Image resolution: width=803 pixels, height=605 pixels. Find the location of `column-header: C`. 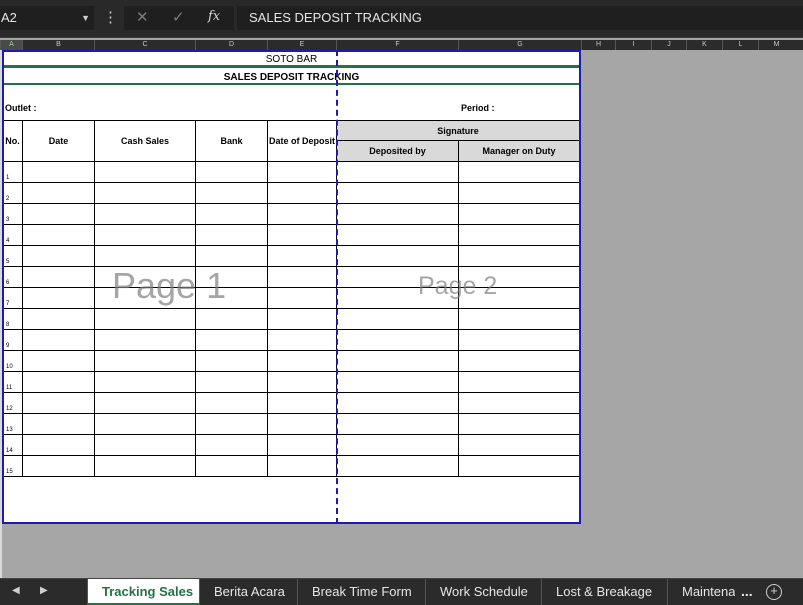

column-header: C is located at coordinates (144, 45).